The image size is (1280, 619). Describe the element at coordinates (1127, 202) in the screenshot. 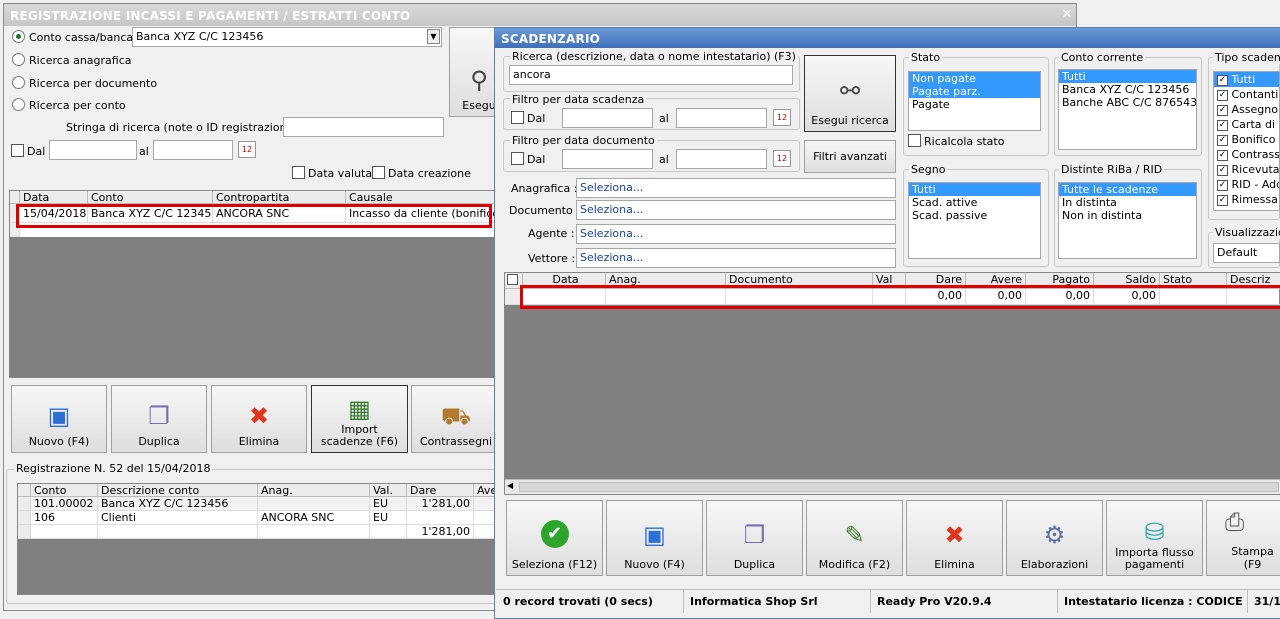

I see `list-item: In distinta` at that location.